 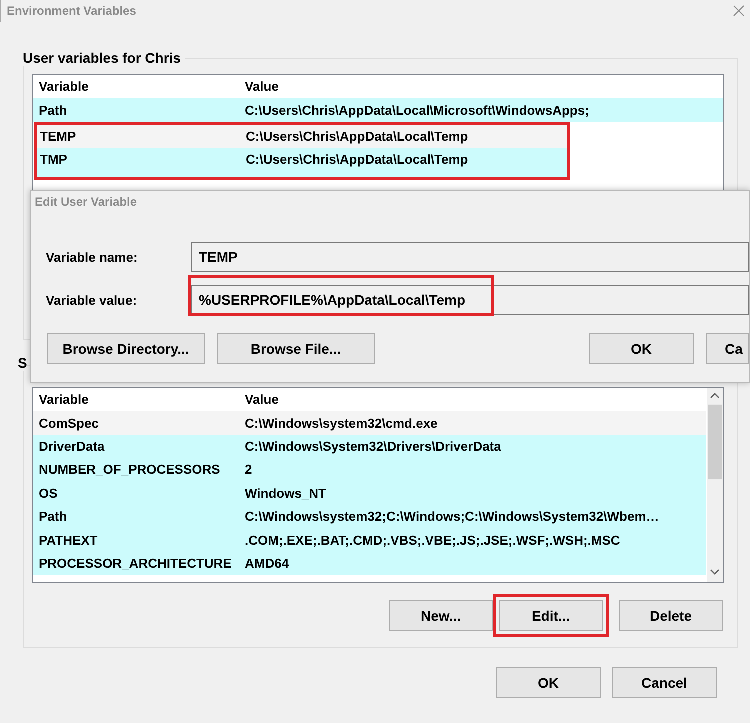 What do you see at coordinates (136, 563) in the screenshot?
I see `variable-name: PROCESSOR_ARCHITECTURE` at bounding box center [136, 563].